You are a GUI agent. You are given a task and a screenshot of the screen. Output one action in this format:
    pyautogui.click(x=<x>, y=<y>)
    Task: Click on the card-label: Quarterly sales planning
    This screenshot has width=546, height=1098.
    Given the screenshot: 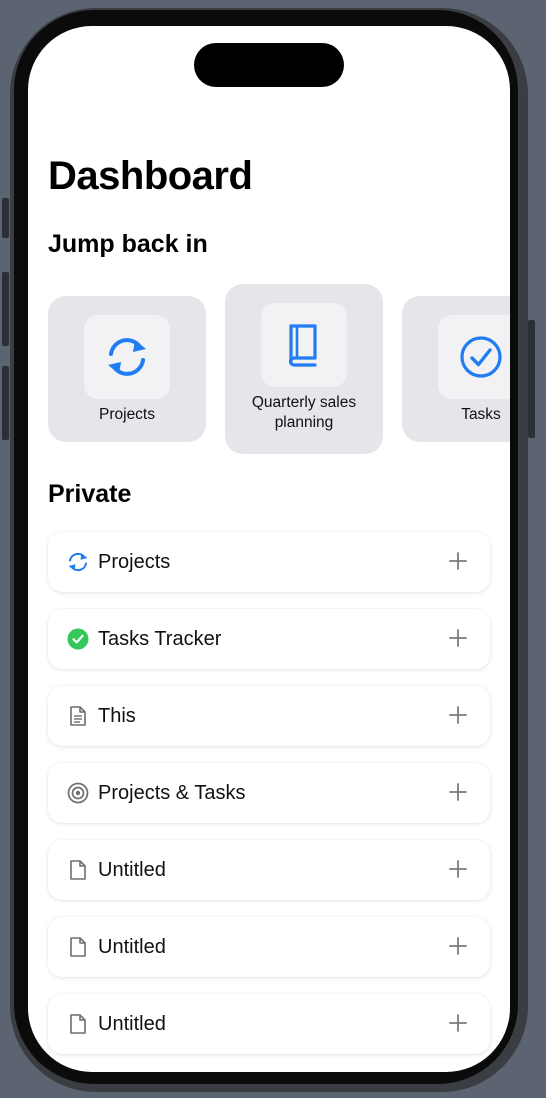 What is the action you would take?
    pyautogui.click(x=304, y=412)
    